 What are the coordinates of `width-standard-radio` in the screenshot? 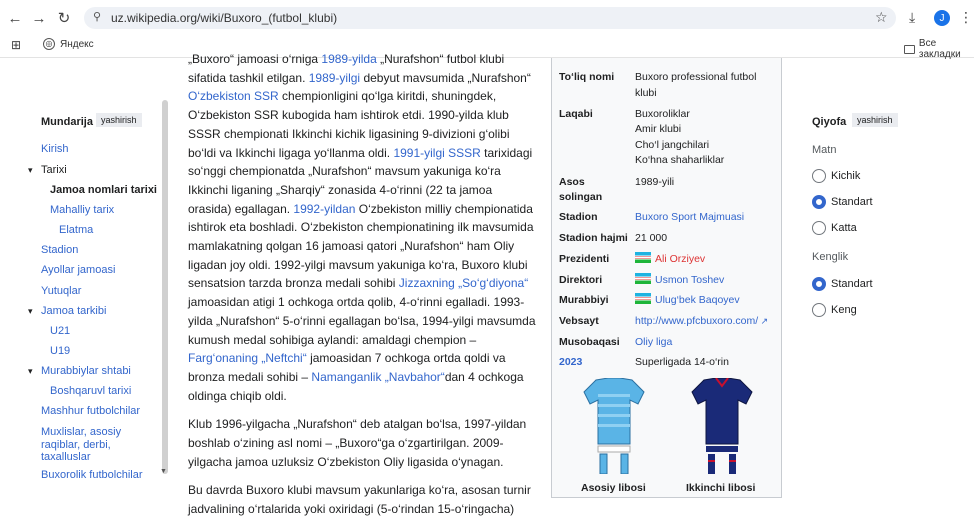 It's located at (819, 284).